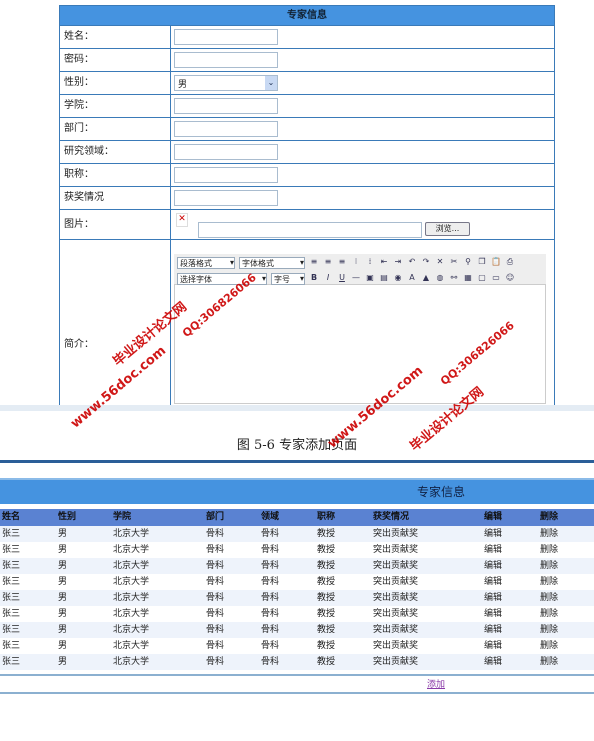  What do you see at coordinates (370, 278) in the screenshot?
I see `image-icon: ▣` at bounding box center [370, 278].